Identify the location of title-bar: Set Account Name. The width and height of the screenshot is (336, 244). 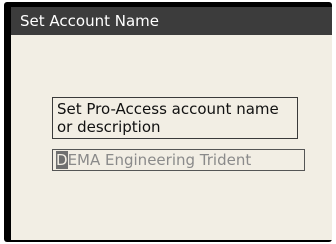
(171, 21).